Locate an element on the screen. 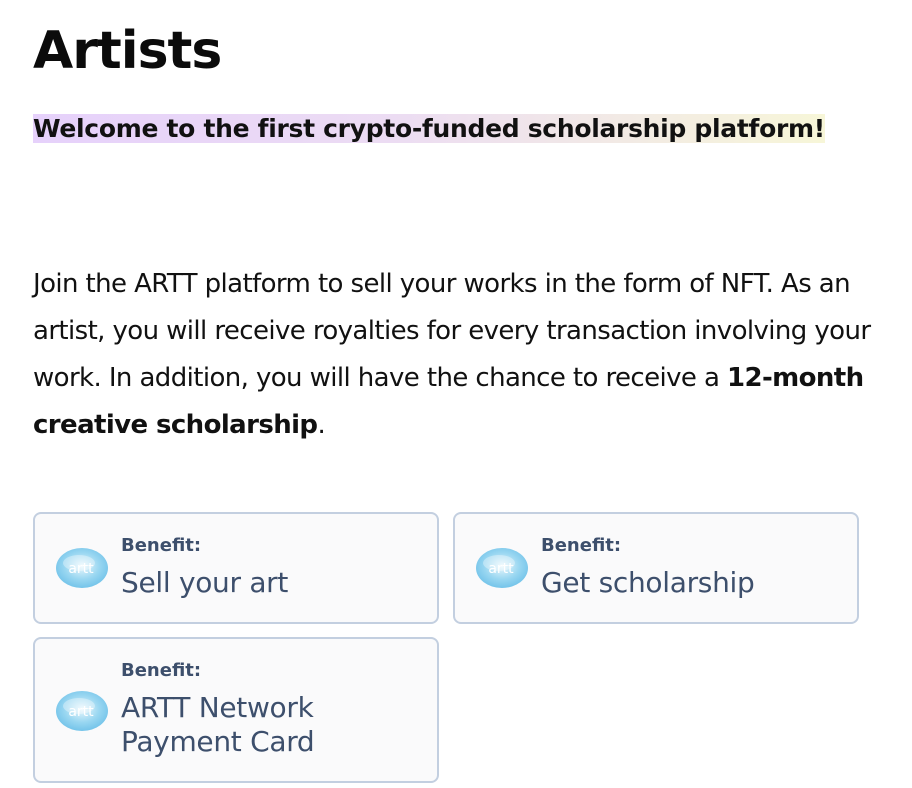 The width and height of the screenshot is (912, 788). benefit-card-sell-art: artt Benefit: Sell your art is located at coordinates (236, 568).